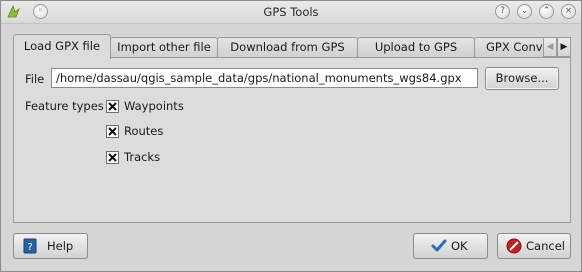  Describe the element at coordinates (143, 131) in the screenshot. I see `routes-label: Routes` at that location.